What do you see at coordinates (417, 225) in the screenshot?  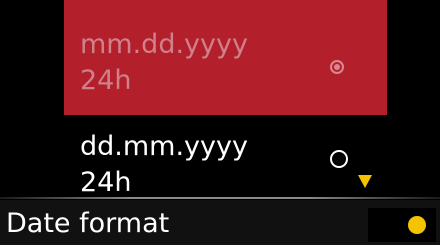 I see `yellow-dot-icon` at bounding box center [417, 225].